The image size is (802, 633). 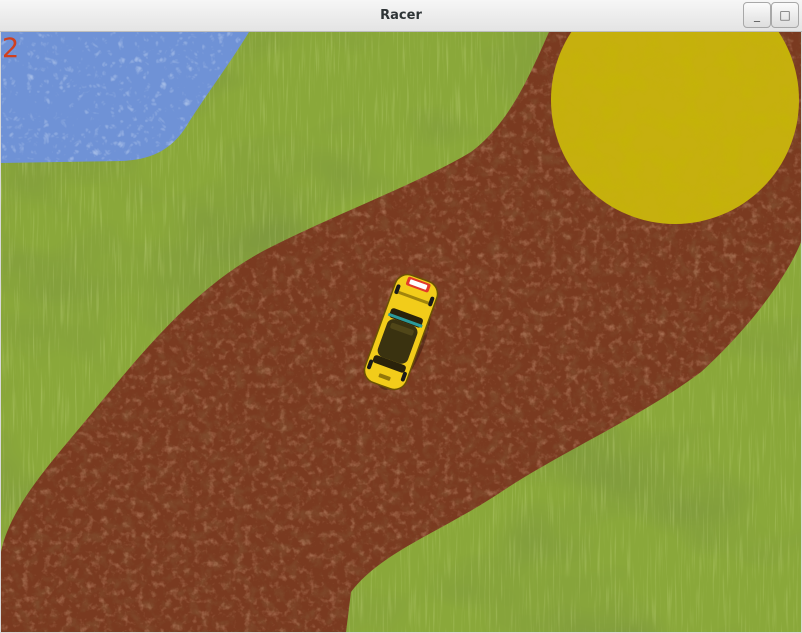 I want to click on window-title: Racer, so click(x=401, y=15).